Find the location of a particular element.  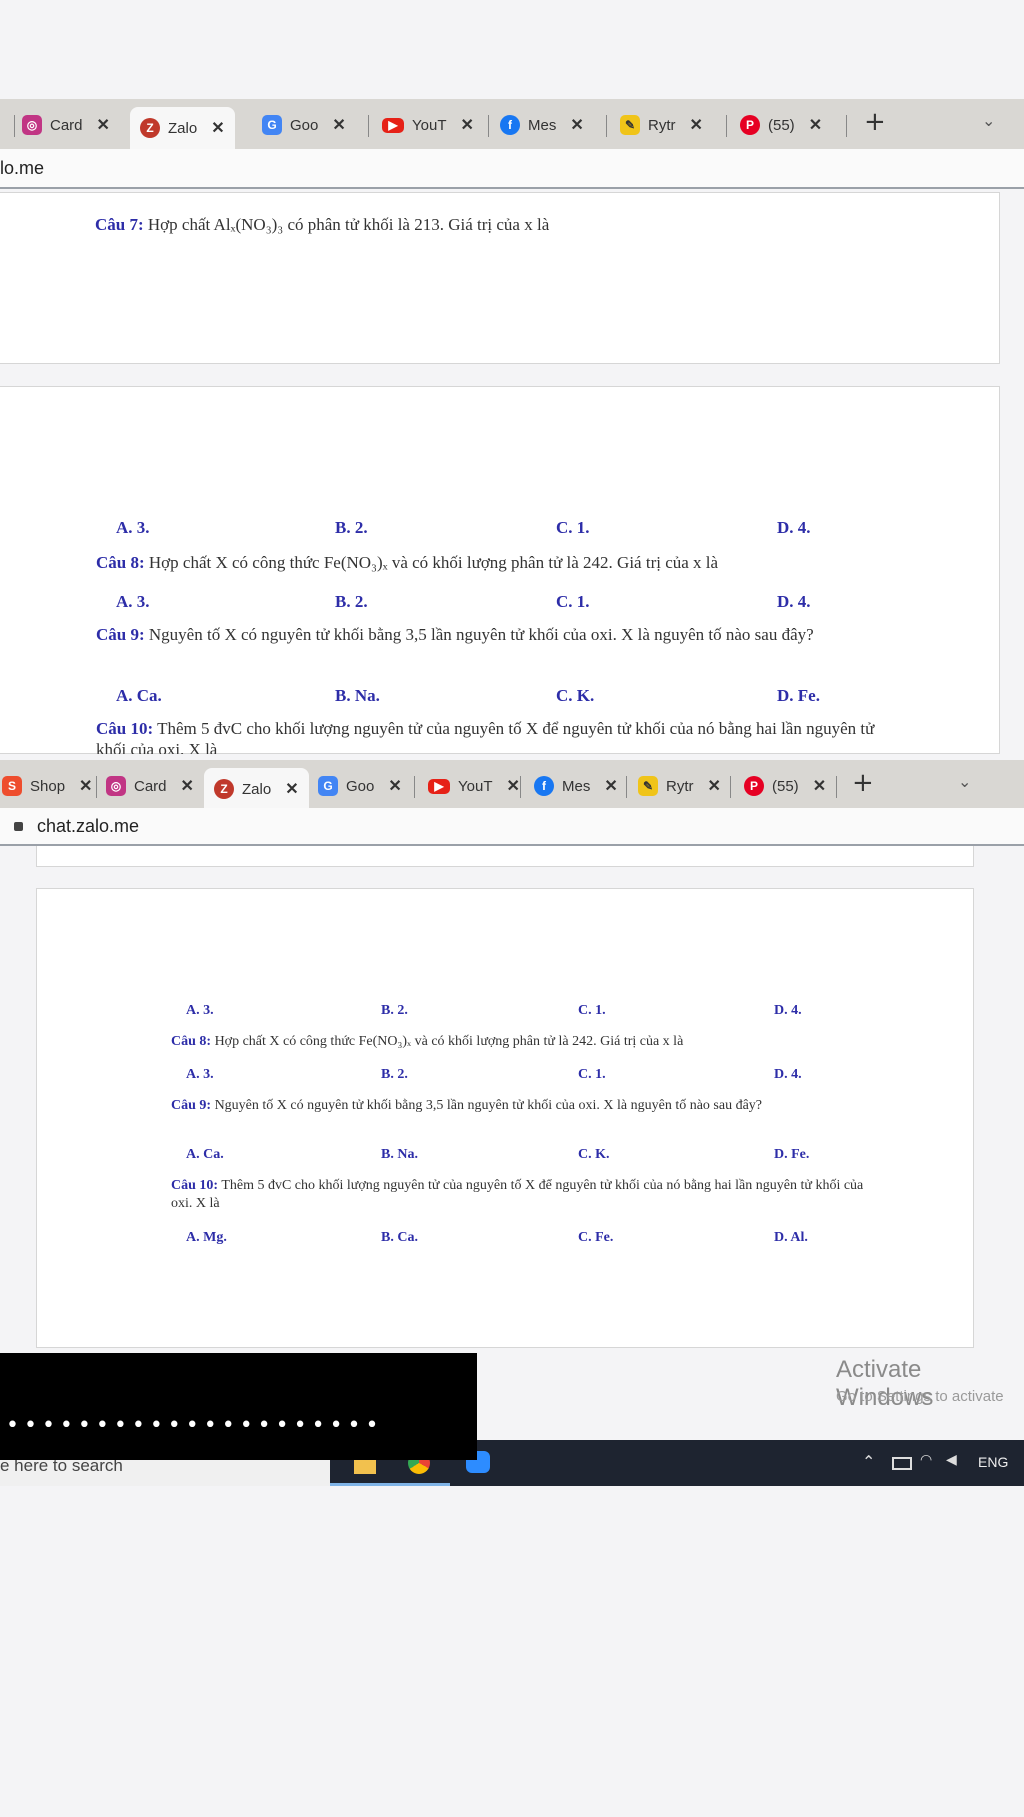

tab-label: (55) is located at coordinates (785, 786).